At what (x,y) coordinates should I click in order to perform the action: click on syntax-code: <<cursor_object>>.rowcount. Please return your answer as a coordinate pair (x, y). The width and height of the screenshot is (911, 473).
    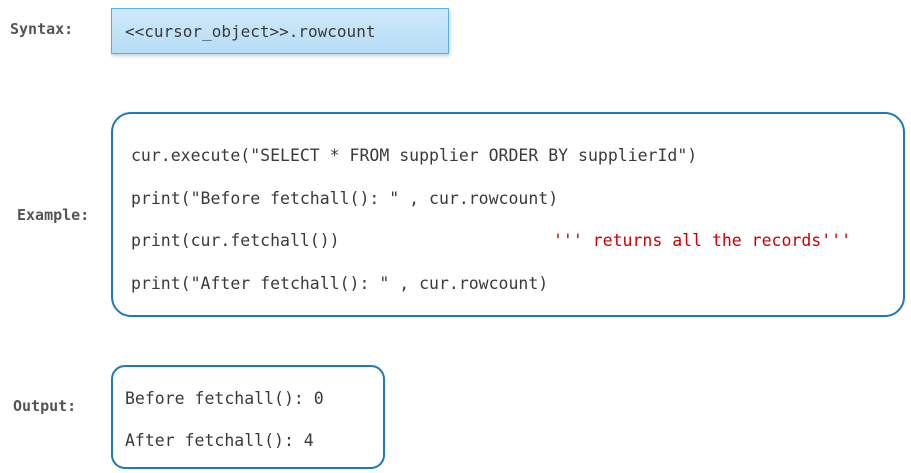
    Looking at the image, I should click on (250, 31).